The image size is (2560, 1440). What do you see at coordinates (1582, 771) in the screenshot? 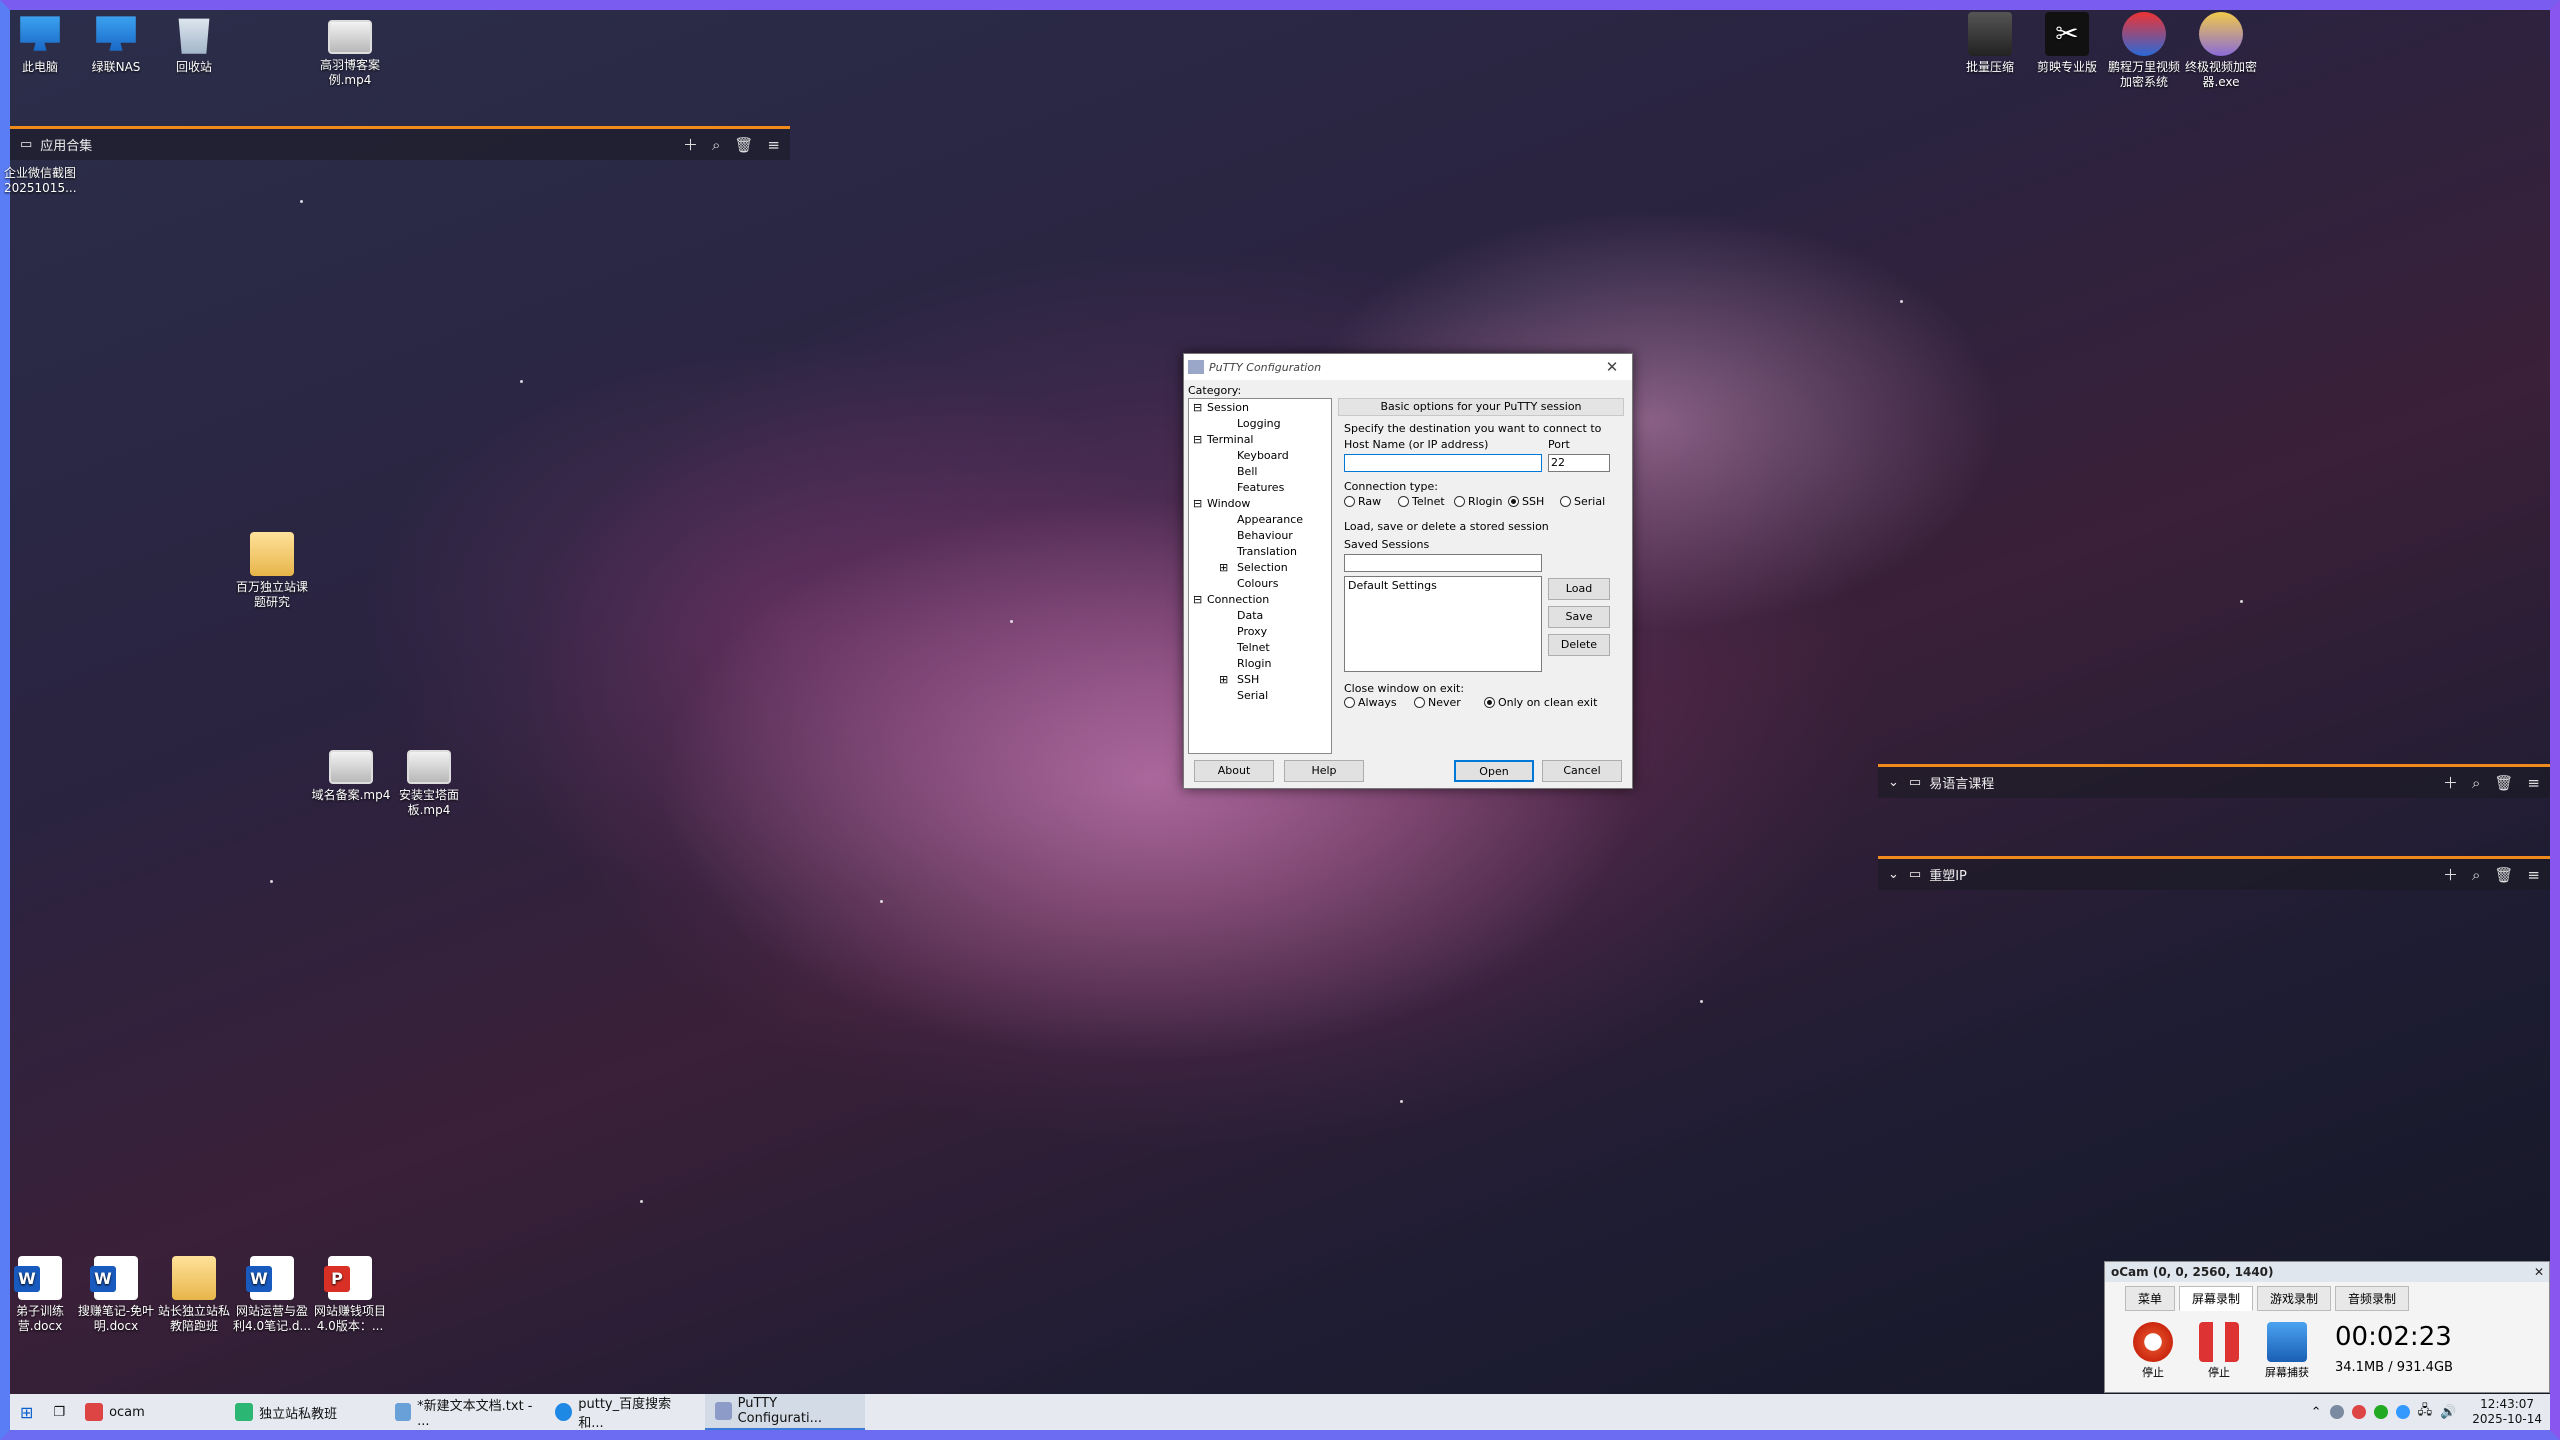
I see `cancel-button: Cancel` at bounding box center [1582, 771].